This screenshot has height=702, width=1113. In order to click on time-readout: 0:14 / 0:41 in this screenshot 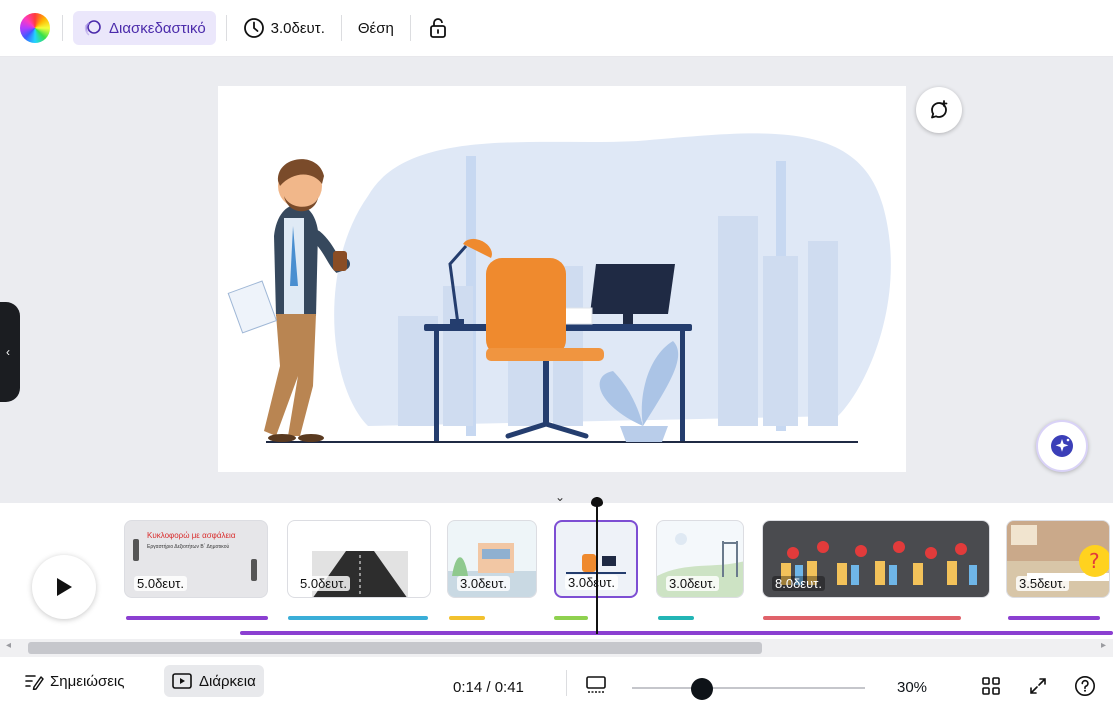, I will do `click(488, 687)`.